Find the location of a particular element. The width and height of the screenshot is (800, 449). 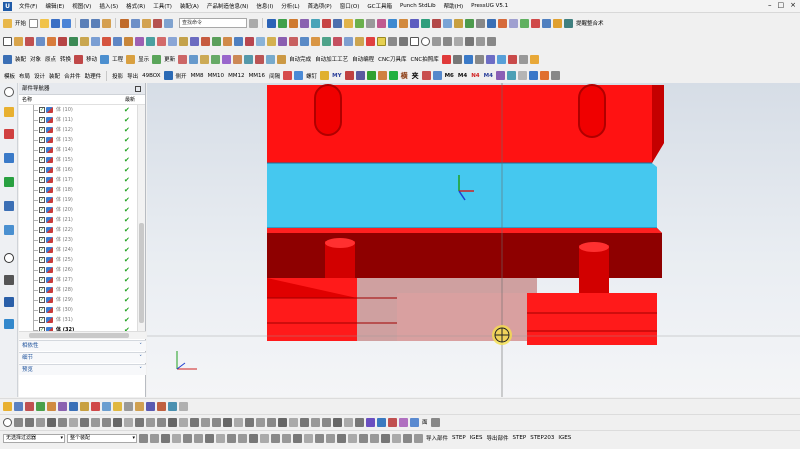

layout-button: 布局 is located at coordinates (24, 76).